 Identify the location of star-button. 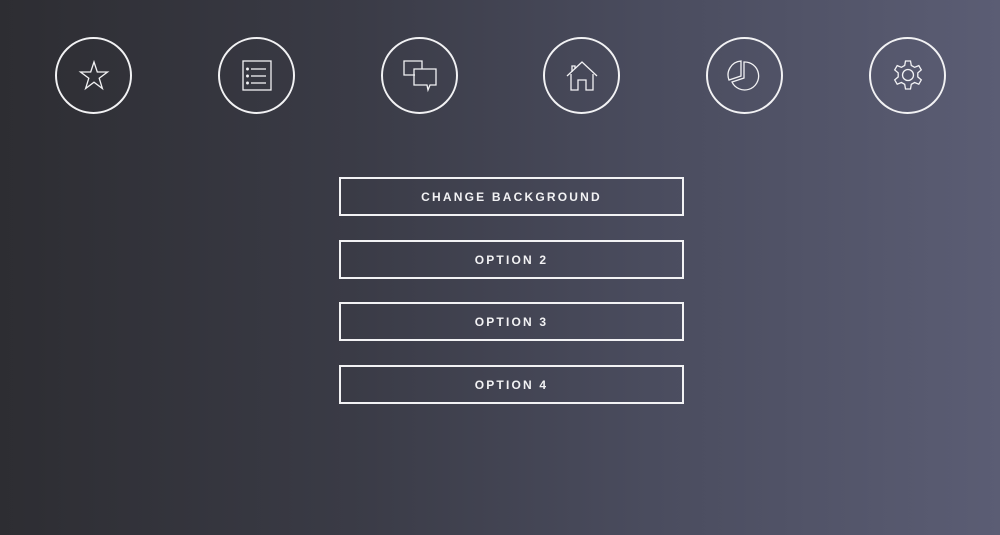
(93, 75).